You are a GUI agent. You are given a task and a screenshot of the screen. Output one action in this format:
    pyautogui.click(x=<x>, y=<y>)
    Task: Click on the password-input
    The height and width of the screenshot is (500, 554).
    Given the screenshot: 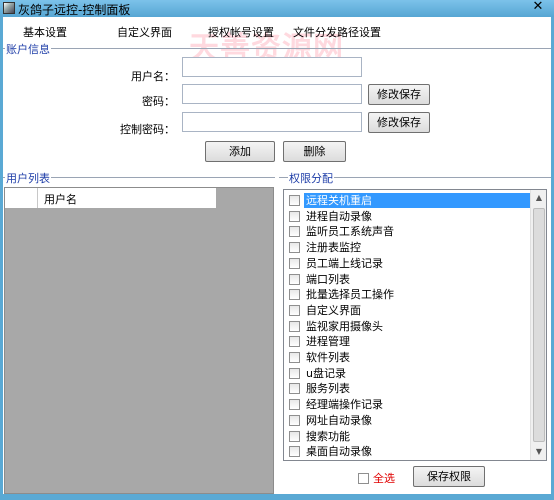 What is the action you would take?
    pyautogui.click(x=272, y=94)
    